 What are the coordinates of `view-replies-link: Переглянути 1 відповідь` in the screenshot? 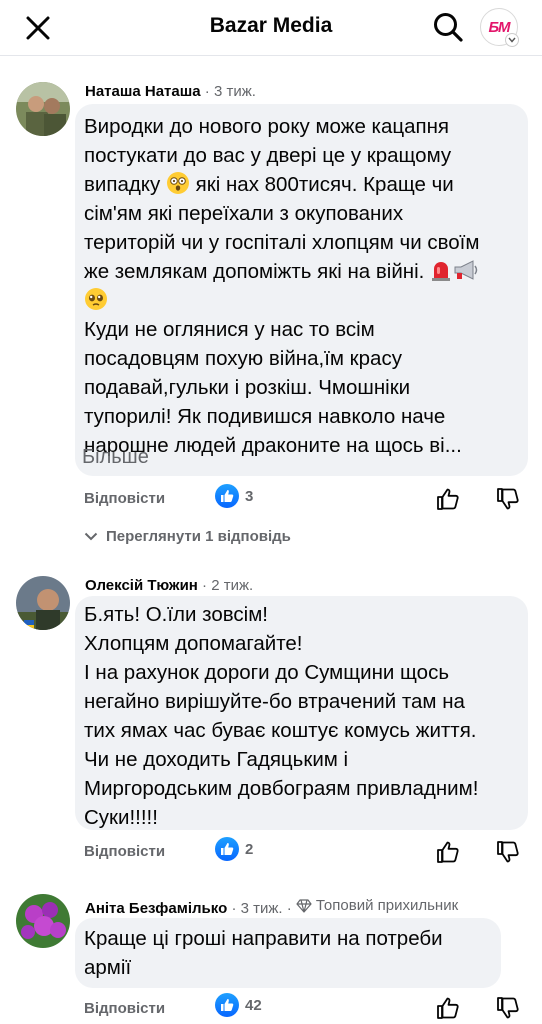 It's located at (187, 536).